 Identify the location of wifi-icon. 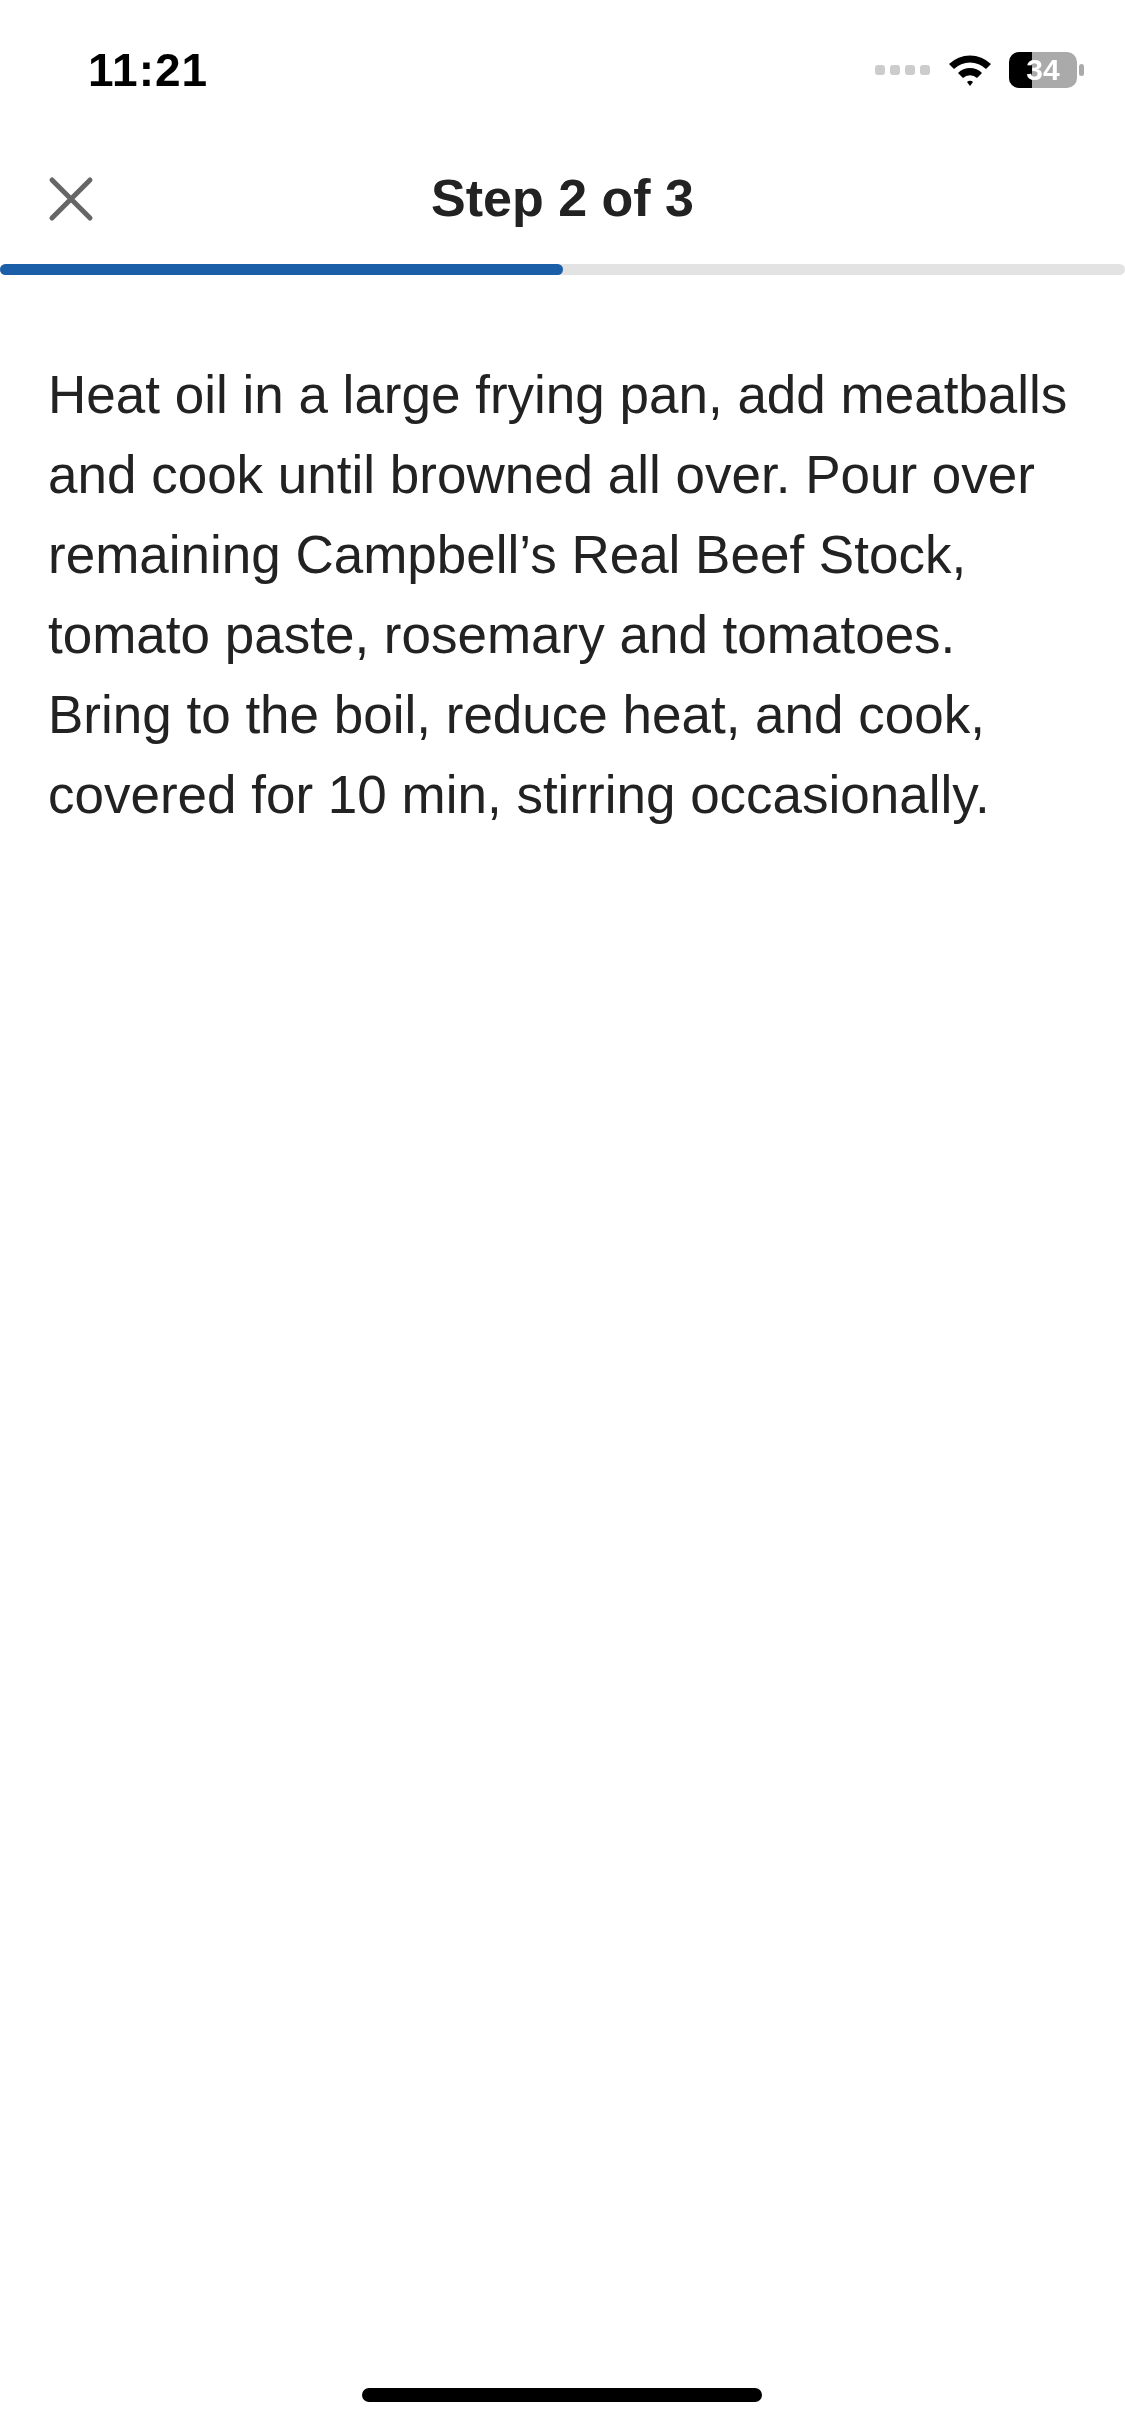
(970, 70).